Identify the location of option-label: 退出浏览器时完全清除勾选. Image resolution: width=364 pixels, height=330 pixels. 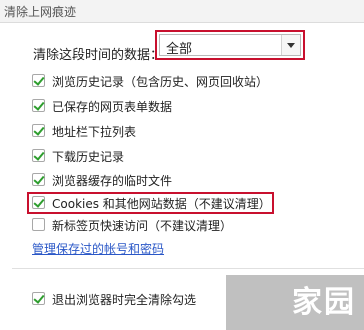
(124, 300).